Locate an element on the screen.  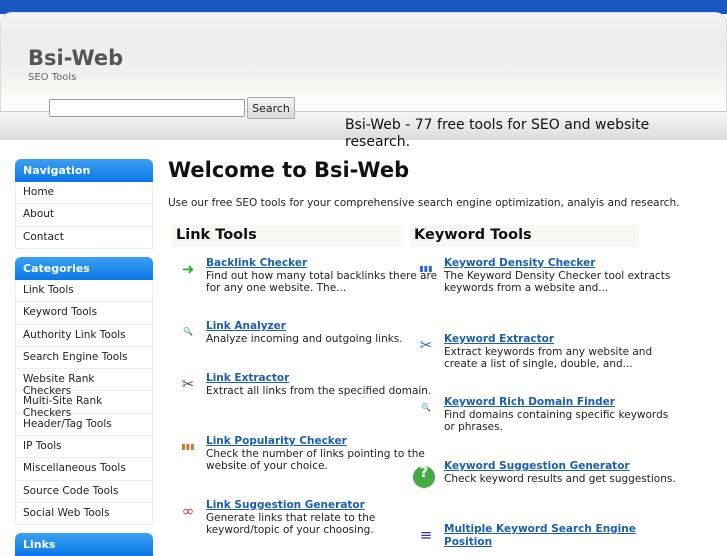
category-item: Authority Link Tools is located at coordinates (84, 335).